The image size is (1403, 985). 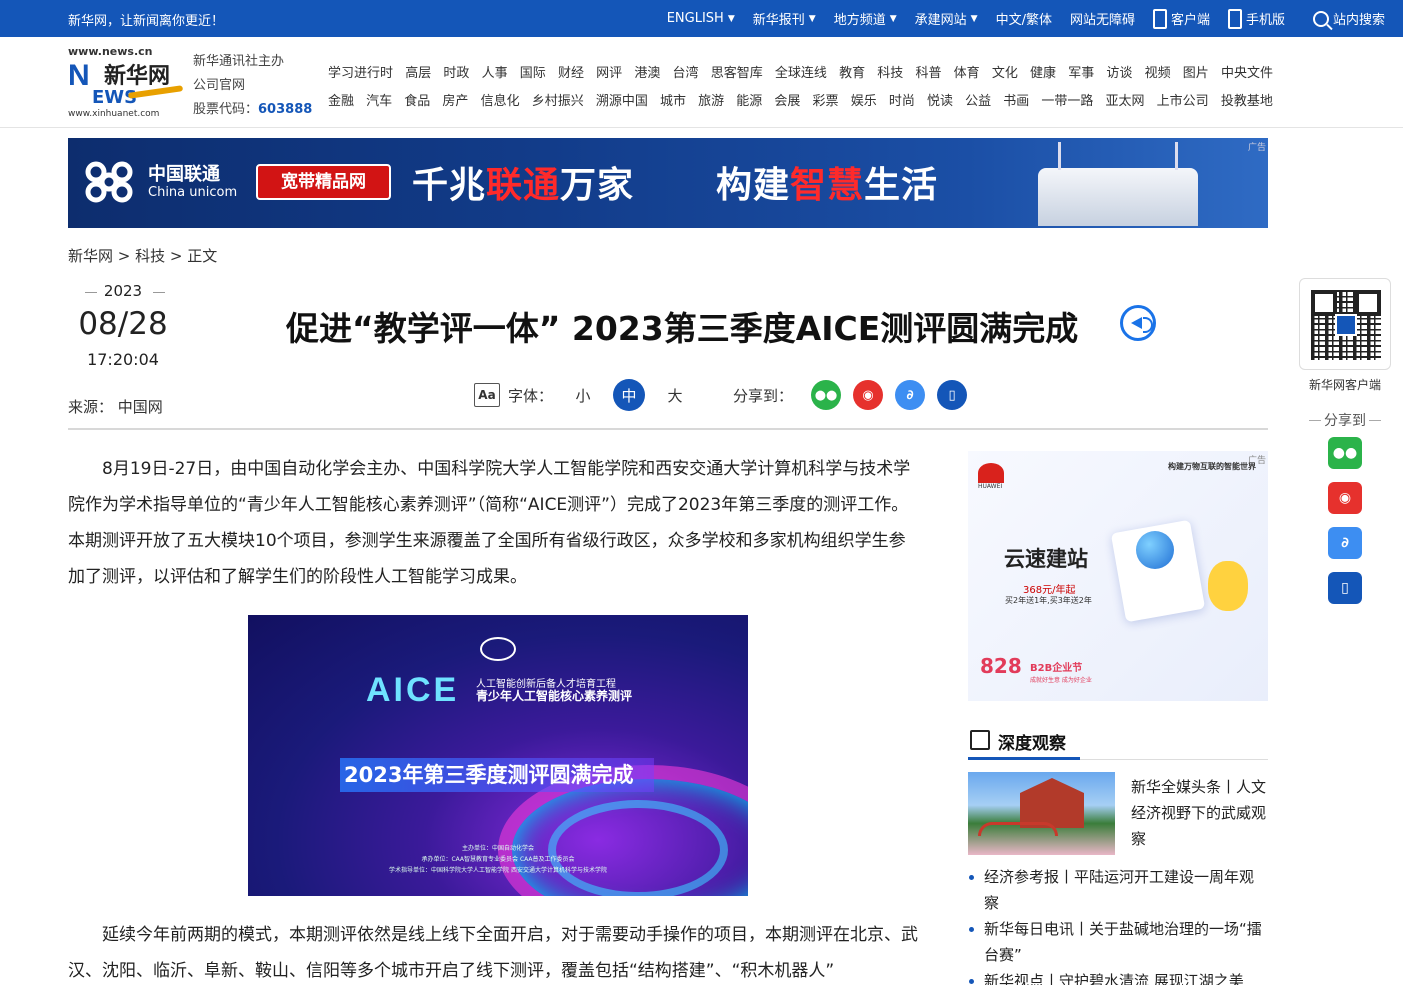 What do you see at coordinates (865, 18) in the screenshot?
I see `nav-local: 地方频道 ▼` at bounding box center [865, 18].